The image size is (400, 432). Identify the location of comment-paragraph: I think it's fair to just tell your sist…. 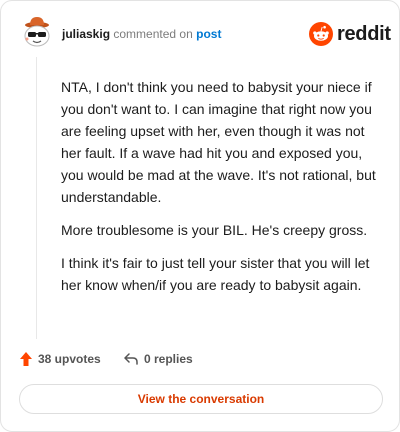
(215, 274).